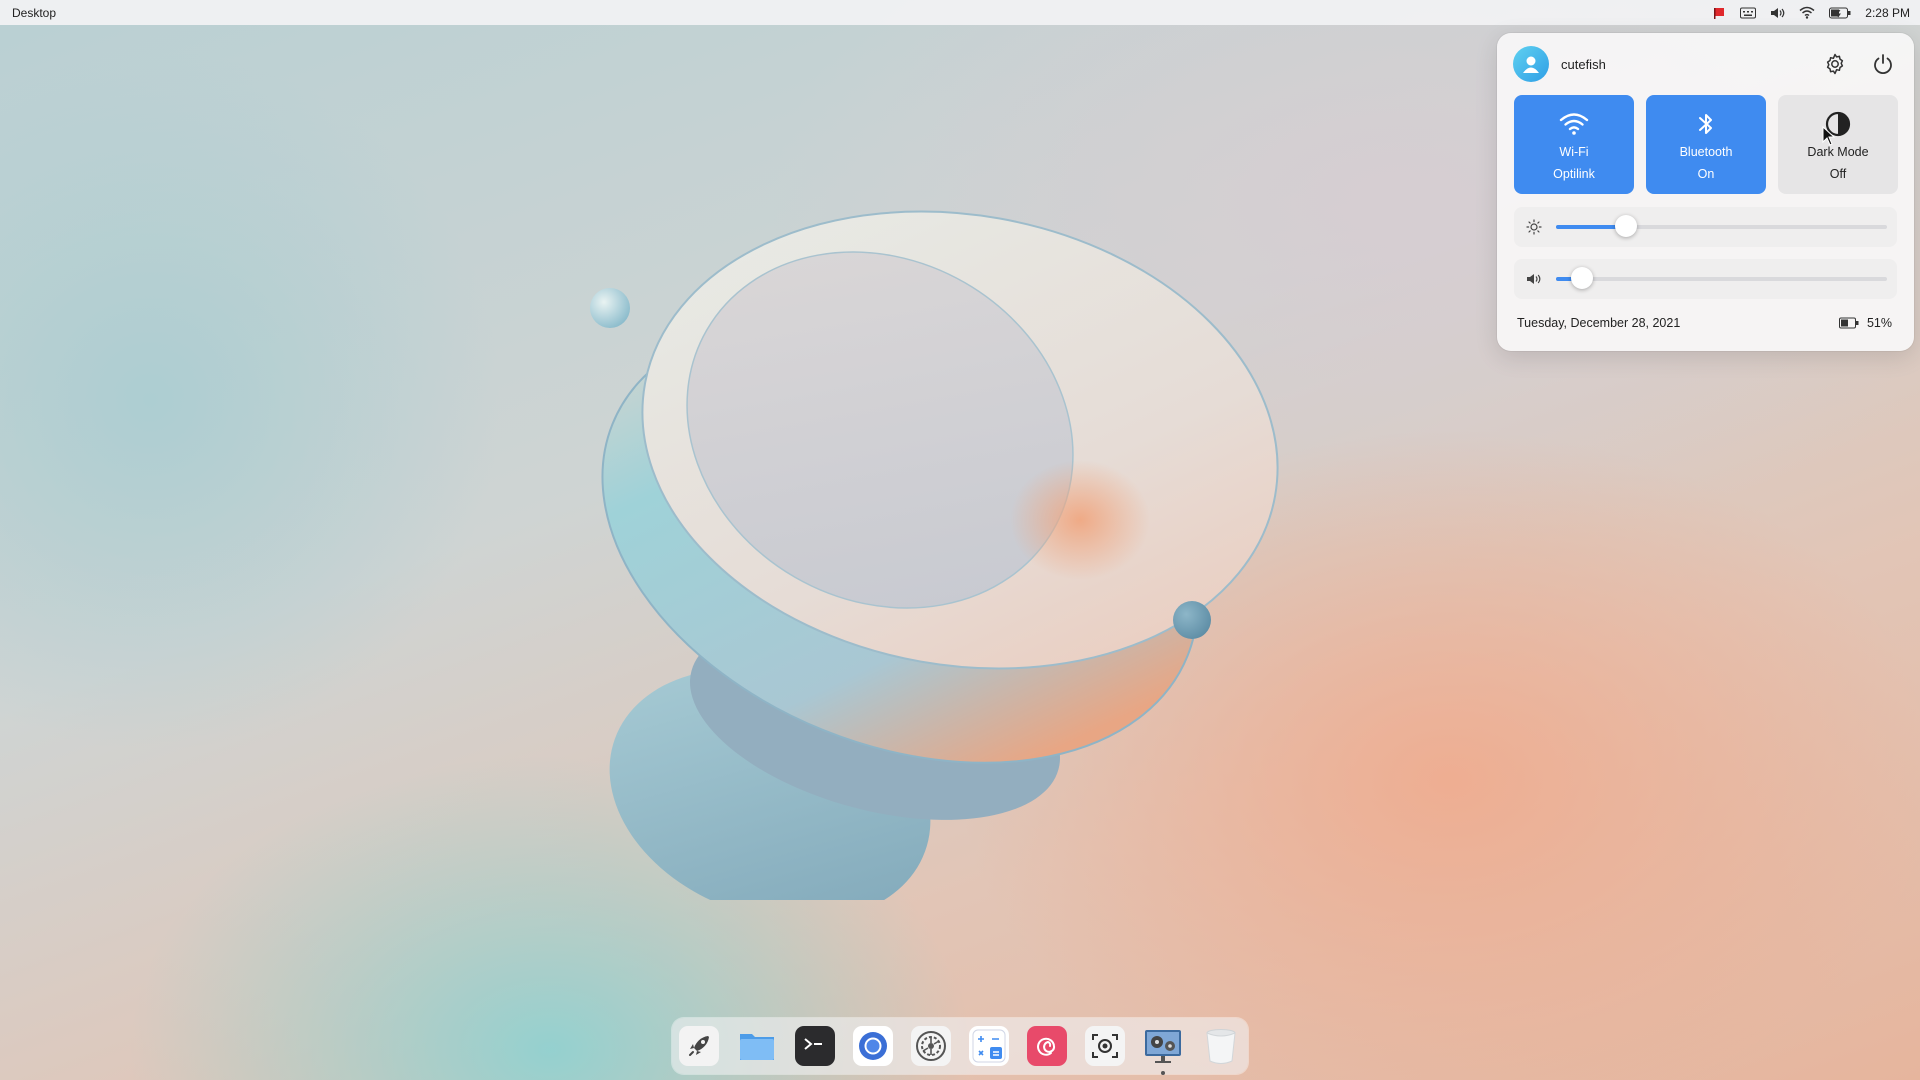 The width and height of the screenshot is (1920, 1080). Describe the element at coordinates (1838, 174) in the screenshot. I see `dark-mode-tile-status: Off` at that location.